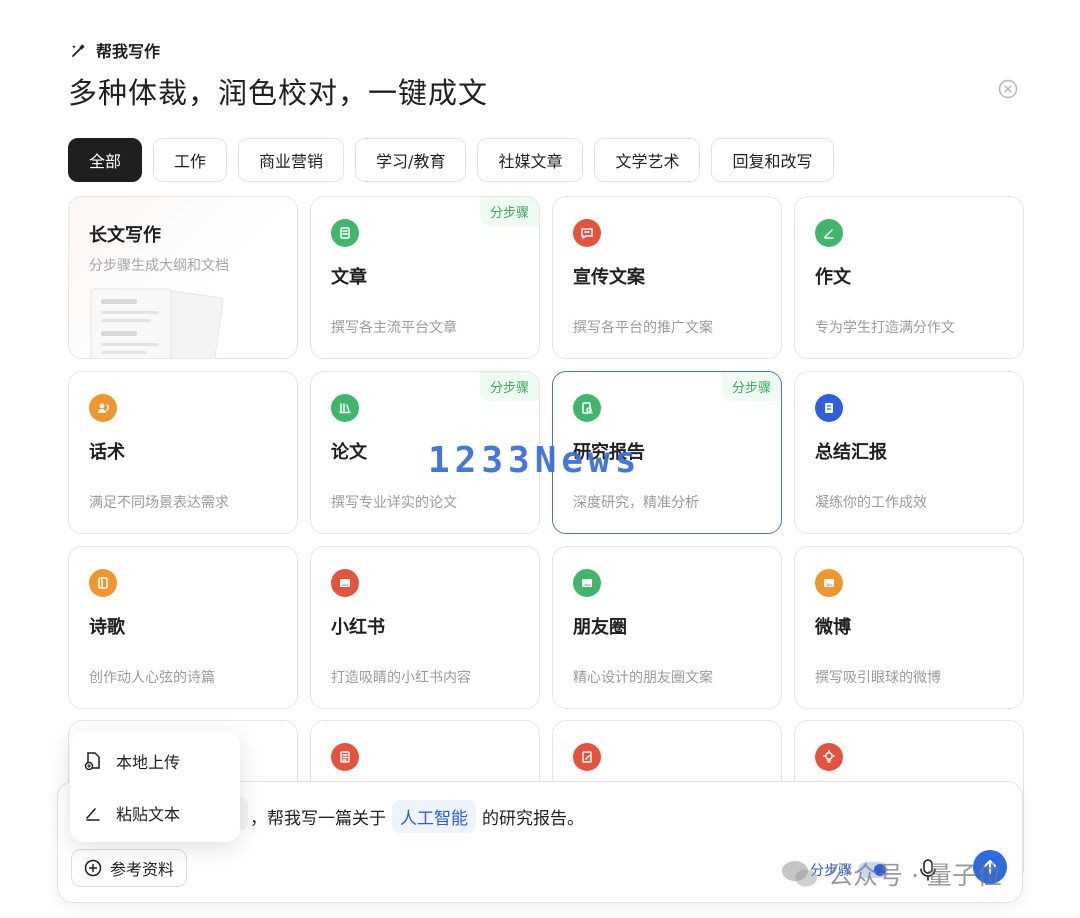 This screenshot has height=918, width=1080. What do you see at coordinates (1008, 89) in the screenshot?
I see `close-circle-icon` at bounding box center [1008, 89].